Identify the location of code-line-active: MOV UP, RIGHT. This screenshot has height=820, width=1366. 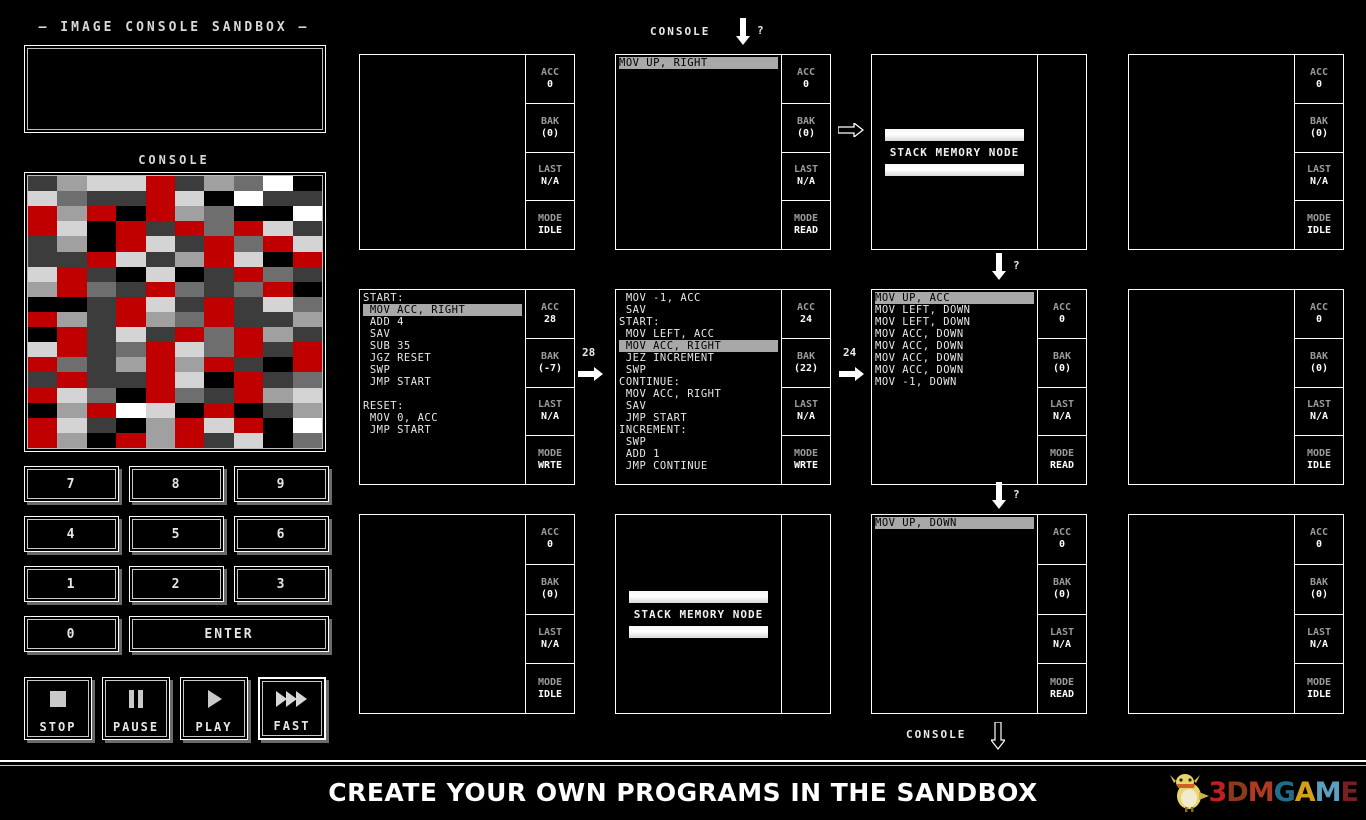
(698, 63).